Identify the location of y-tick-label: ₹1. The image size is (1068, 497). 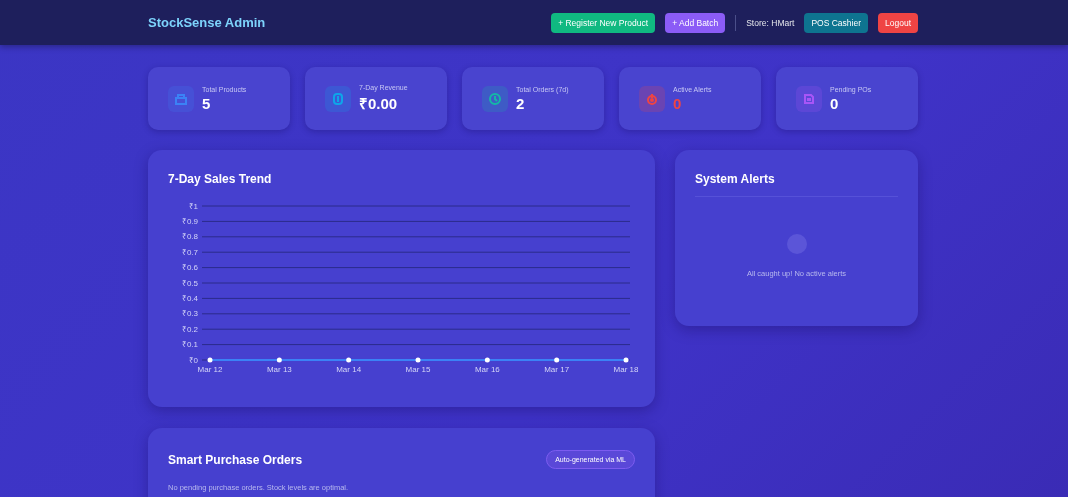
(193, 206).